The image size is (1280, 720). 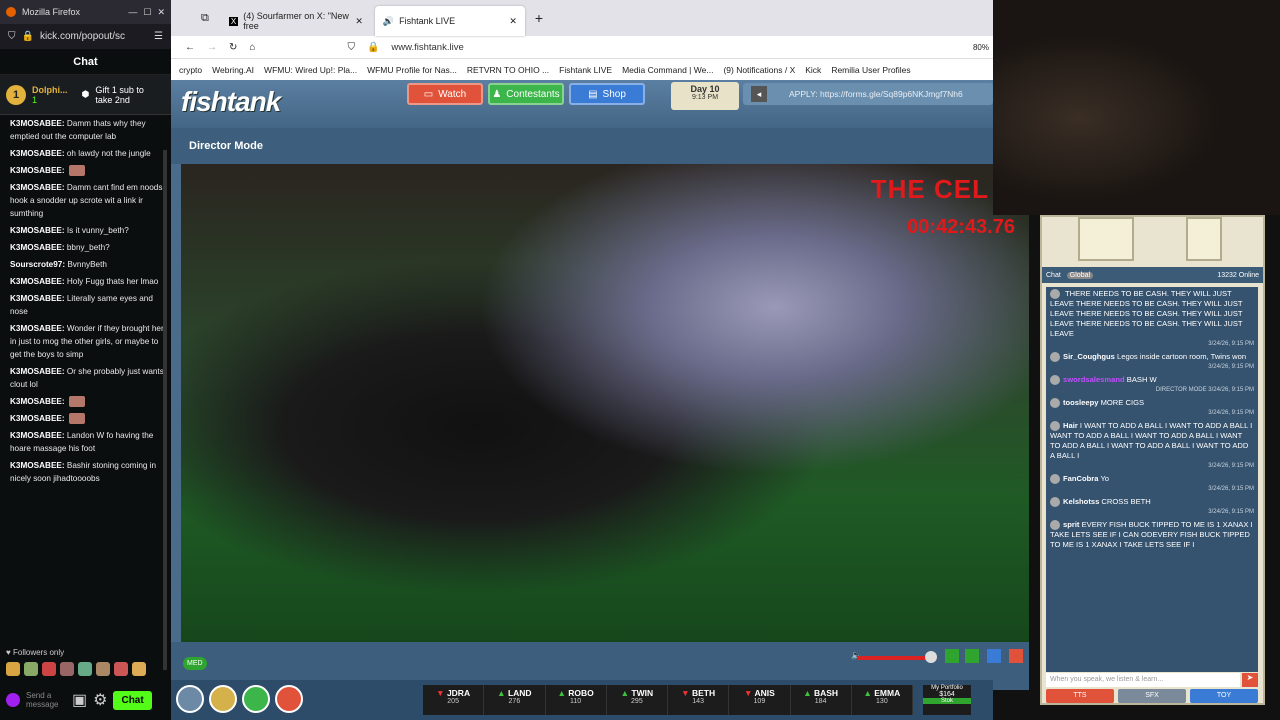 What do you see at coordinates (165, 410) in the screenshot?
I see `chat-scrollbar` at bounding box center [165, 410].